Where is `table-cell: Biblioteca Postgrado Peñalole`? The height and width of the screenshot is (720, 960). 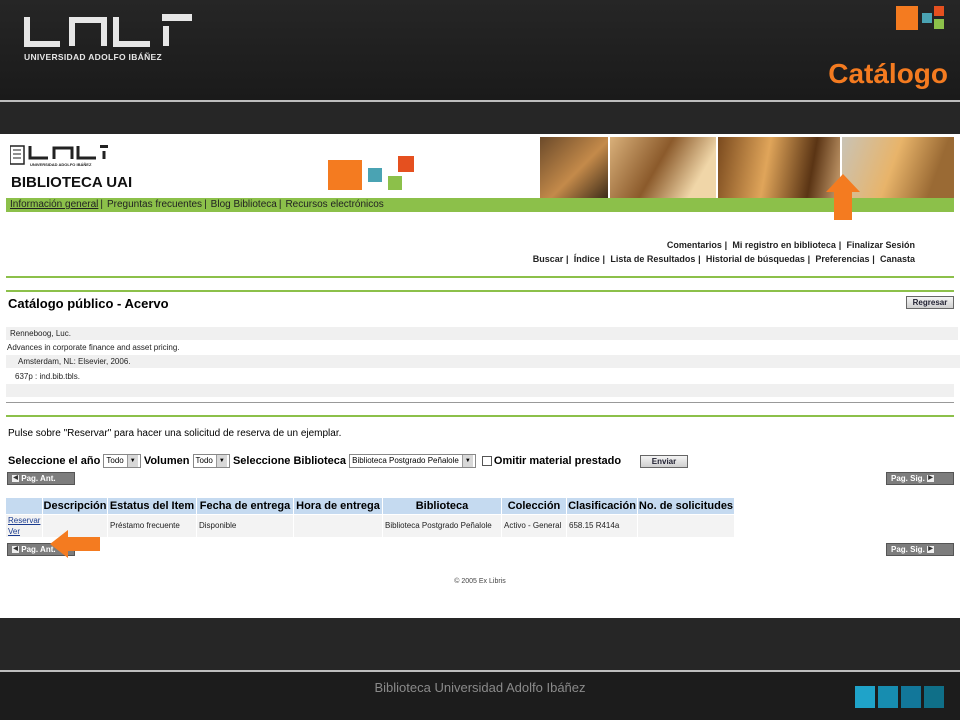 table-cell: Biblioteca Postgrado Peñalole is located at coordinates (442, 526).